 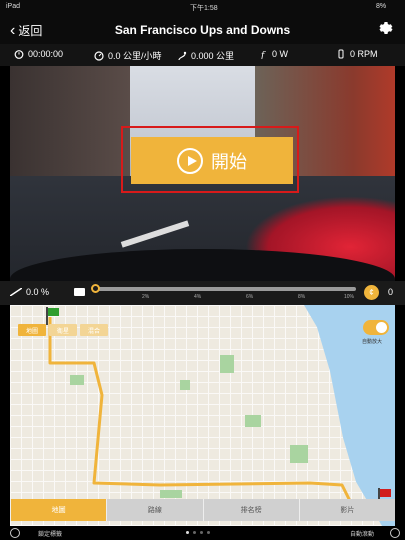 I want to click on ride-stats-bar: 00:00:00 0.0 公里/小時 0.000 公里 f 0 W 0 RPM, so click(x=202, y=55).